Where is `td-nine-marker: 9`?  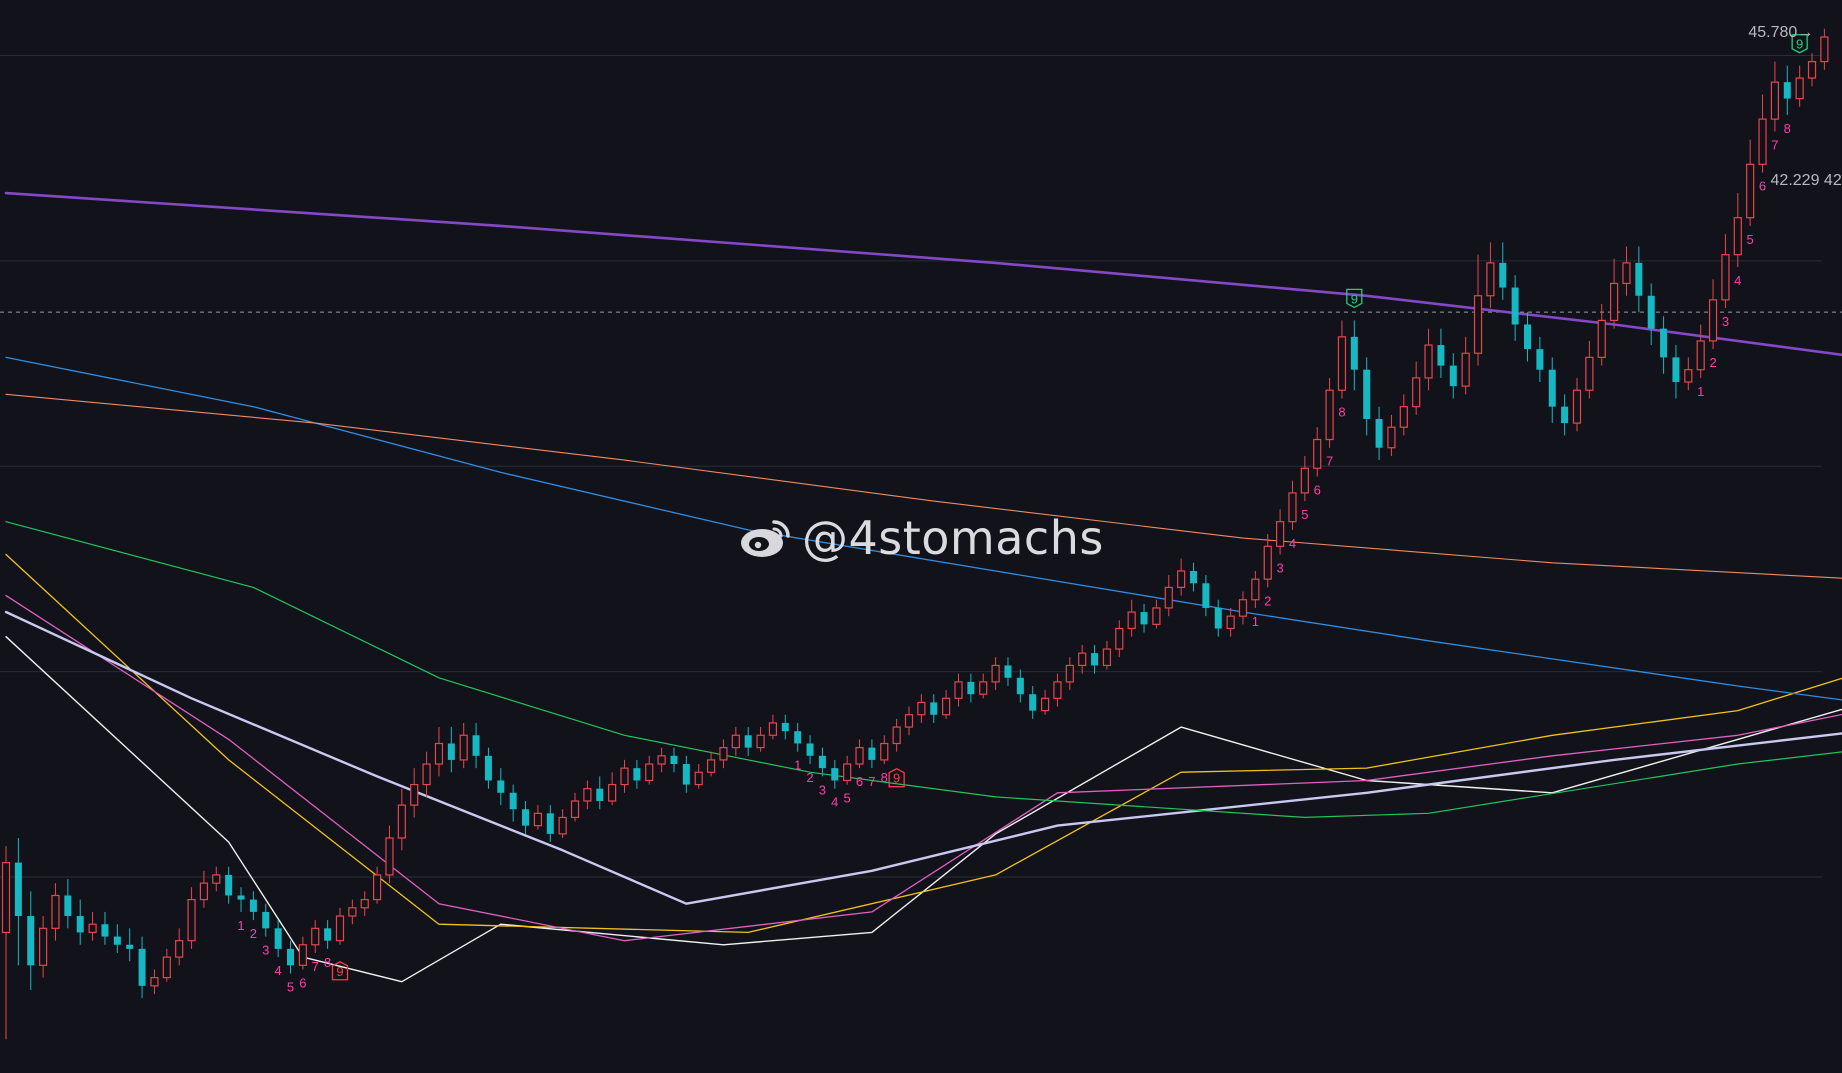
td-nine-marker: 9 is located at coordinates (340, 971).